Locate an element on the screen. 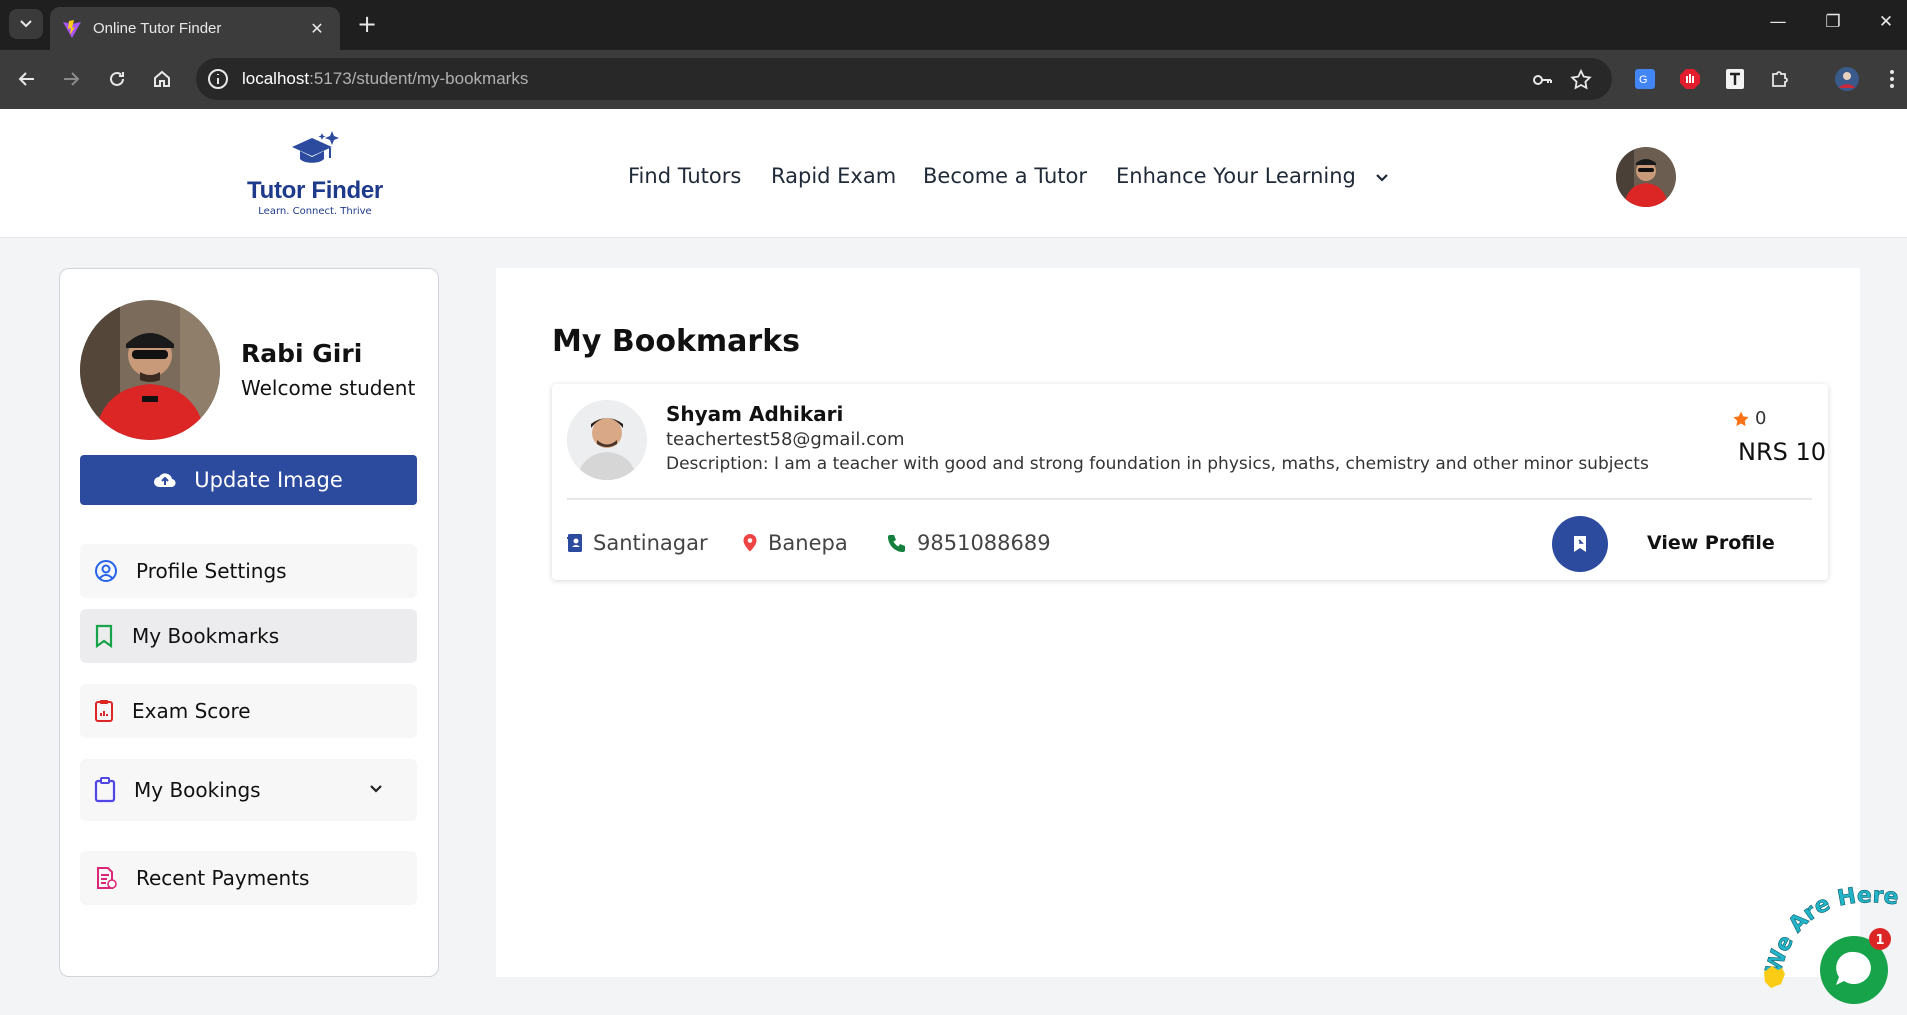  tutor-price: NRS 10 is located at coordinates (1782, 452).